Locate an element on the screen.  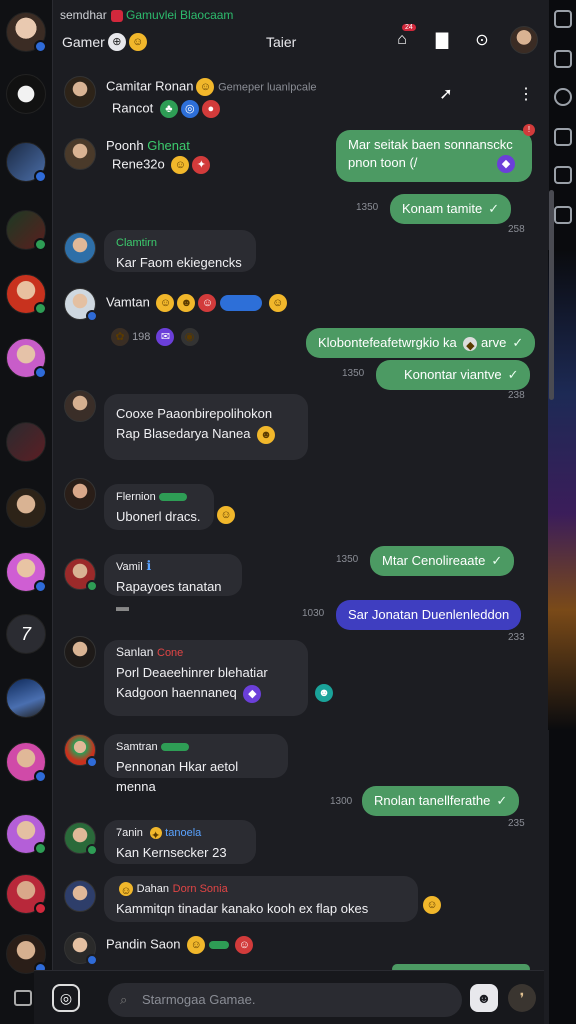
message-sub-line: Rancot ♣ ◎ ● is located at coordinates (166, 109).